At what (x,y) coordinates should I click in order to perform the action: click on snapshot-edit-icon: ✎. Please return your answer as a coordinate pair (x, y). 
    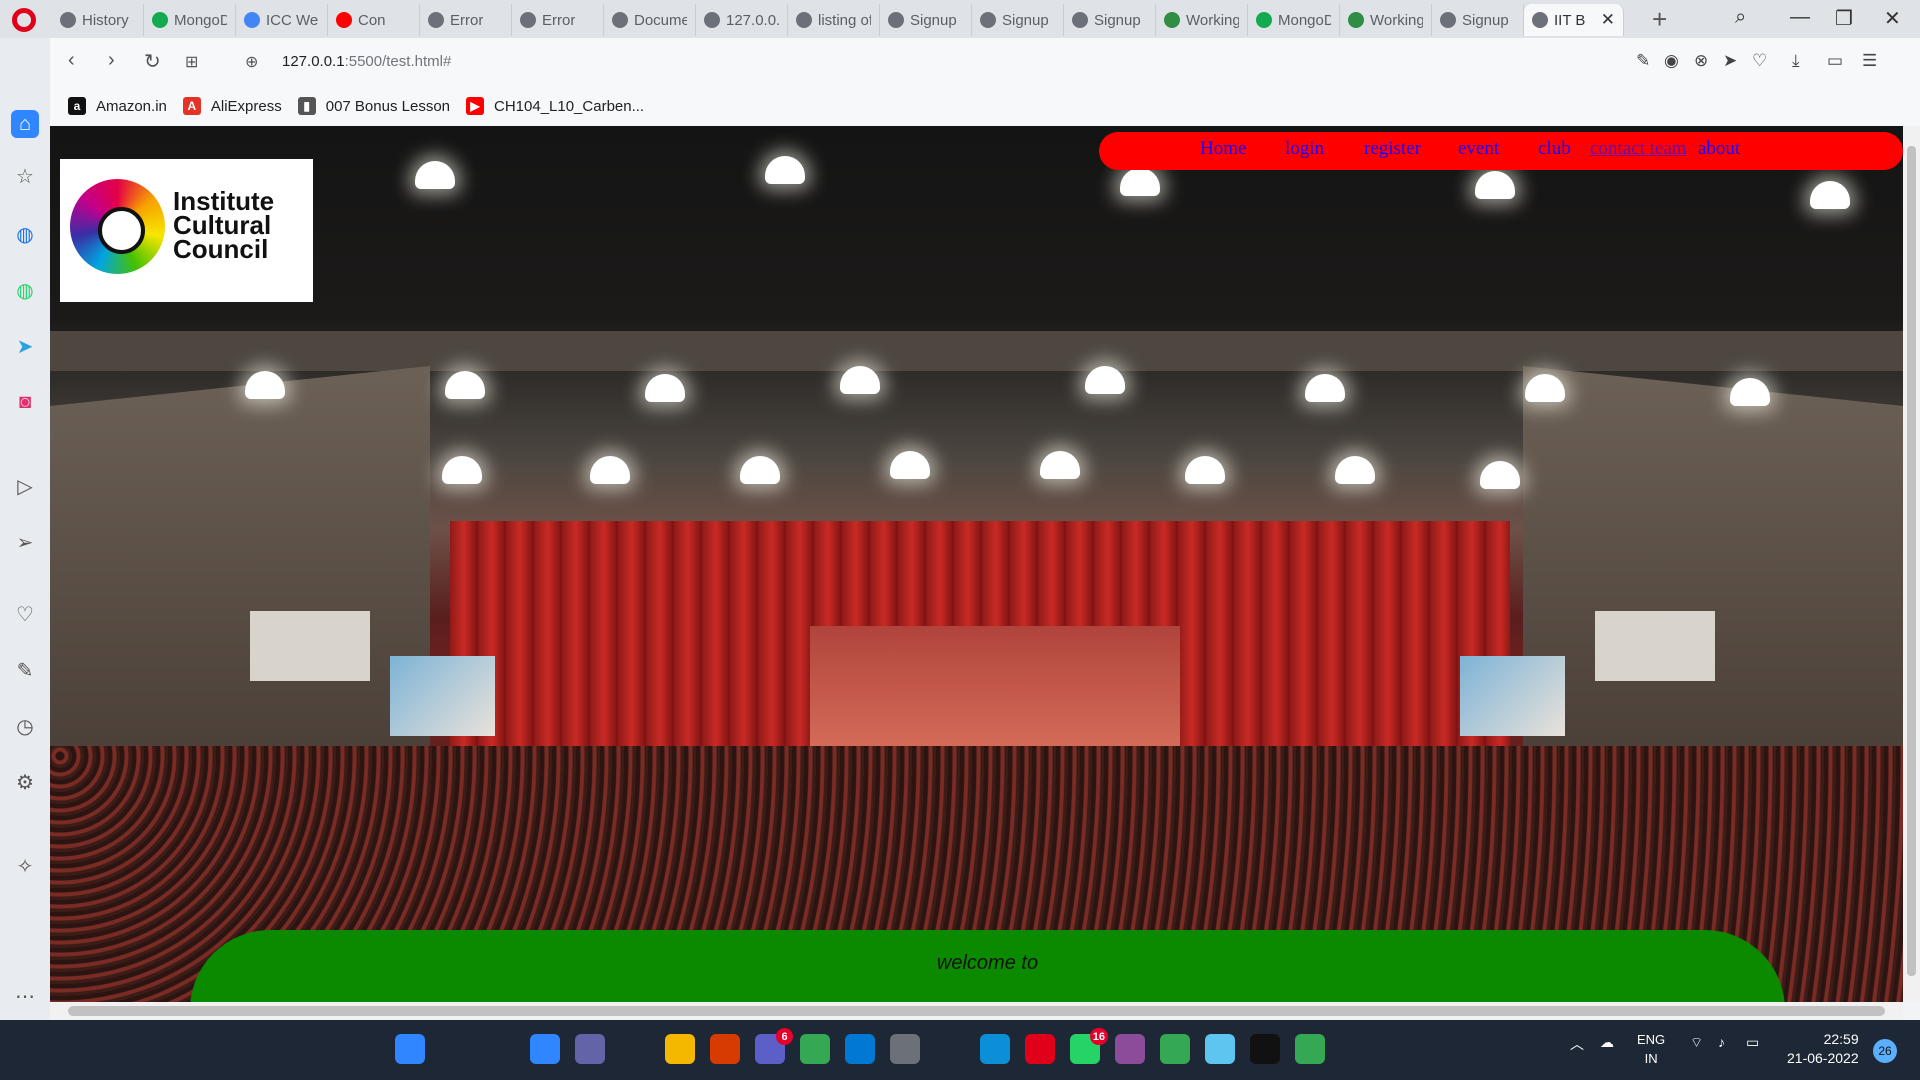
    Looking at the image, I should click on (1643, 61).